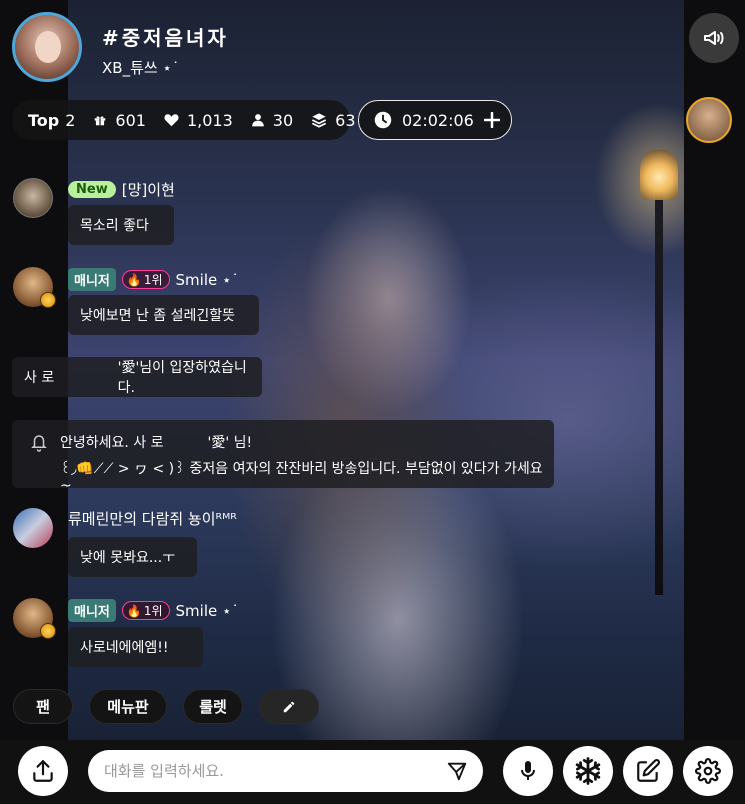  I want to click on streamer-avatar, so click(47, 47).